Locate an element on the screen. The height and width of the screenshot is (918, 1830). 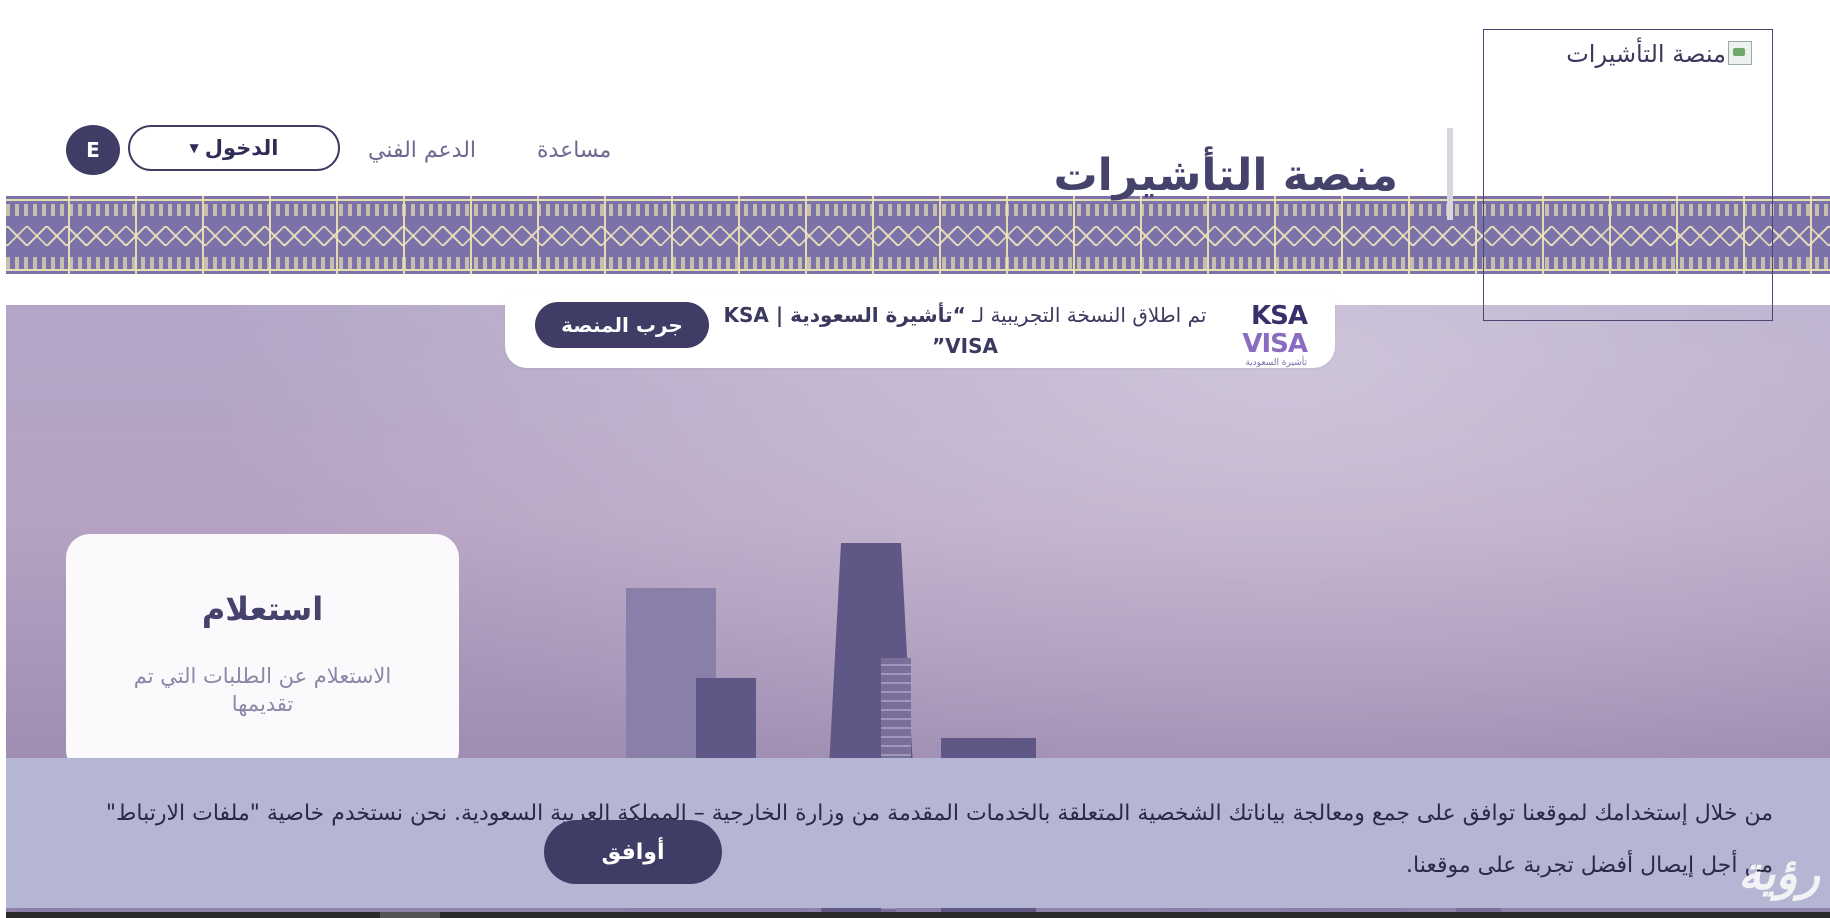
logo-alt-label: منصة التأشيرات is located at coordinates (1646, 54).